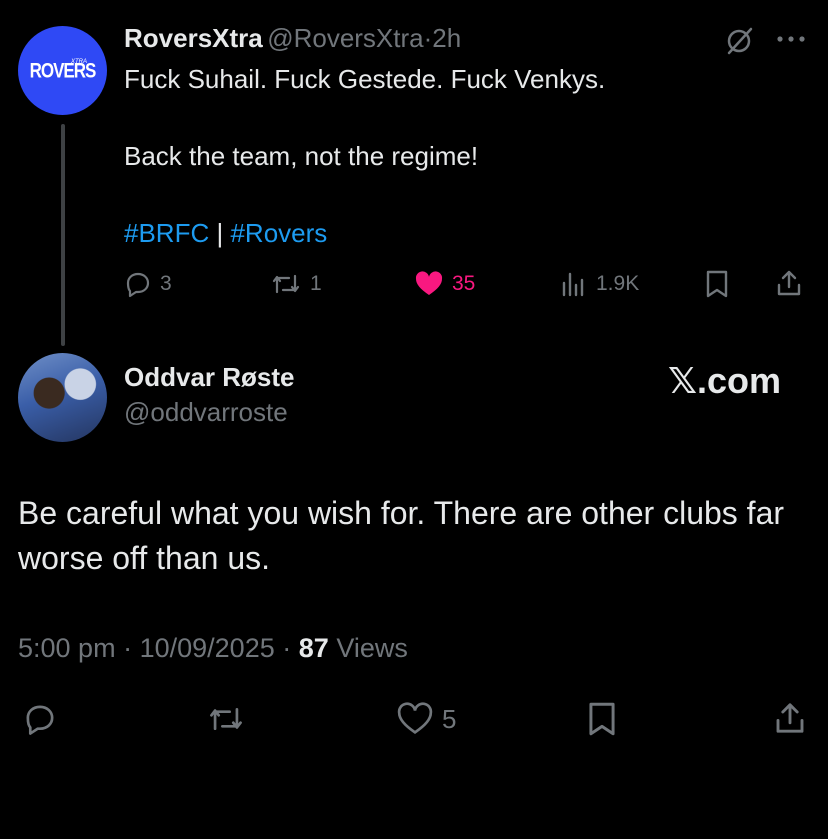 This screenshot has height=839, width=828. I want to click on avatar-logo-subtext: XTRA, so click(79, 62).